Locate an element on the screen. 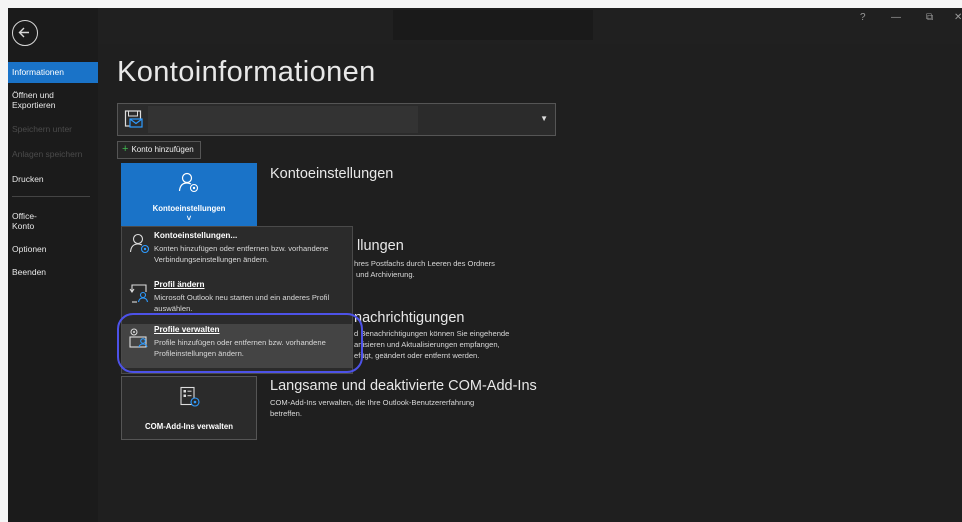 This screenshot has height=522, width=962. nav-item-drucken: Drucken is located at coordinates (53, 179).